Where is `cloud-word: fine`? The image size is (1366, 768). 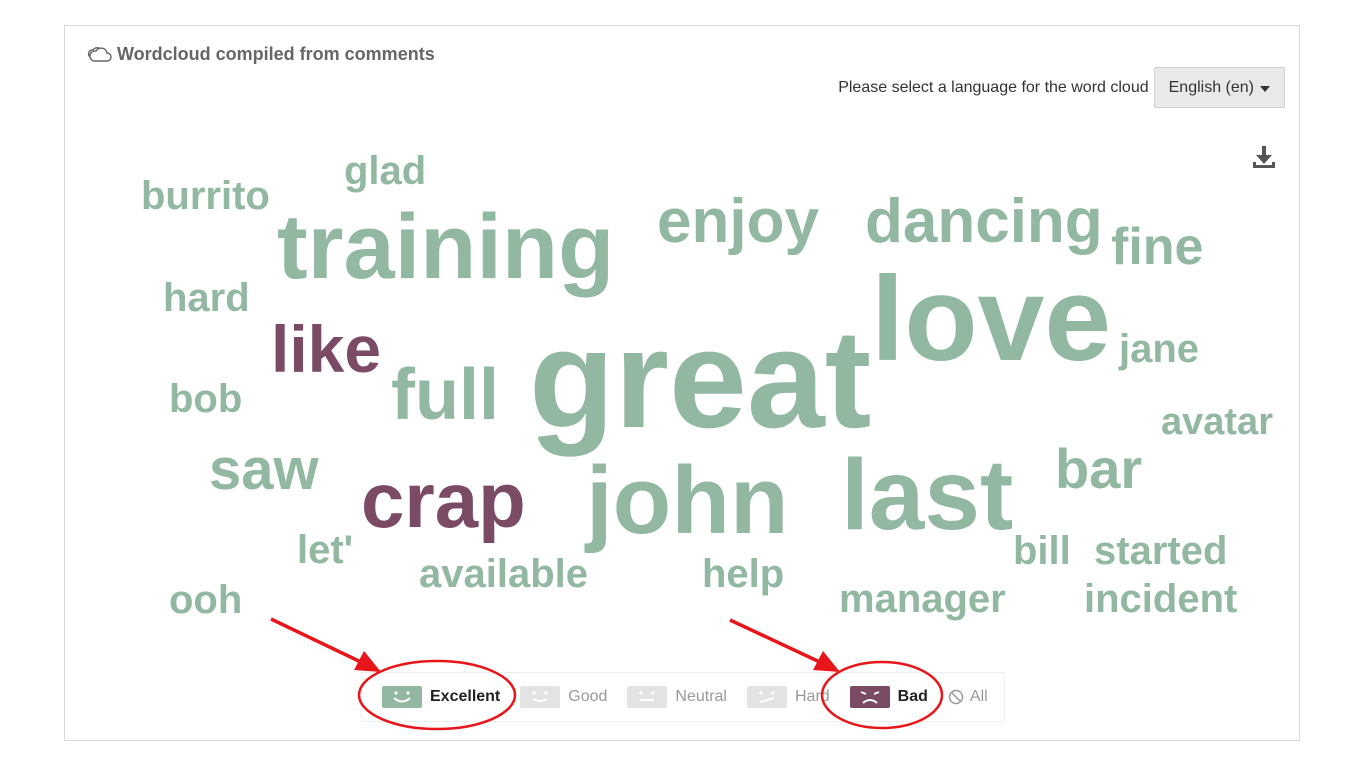 cloud-word: fine is located at coordinates (1157, 247).